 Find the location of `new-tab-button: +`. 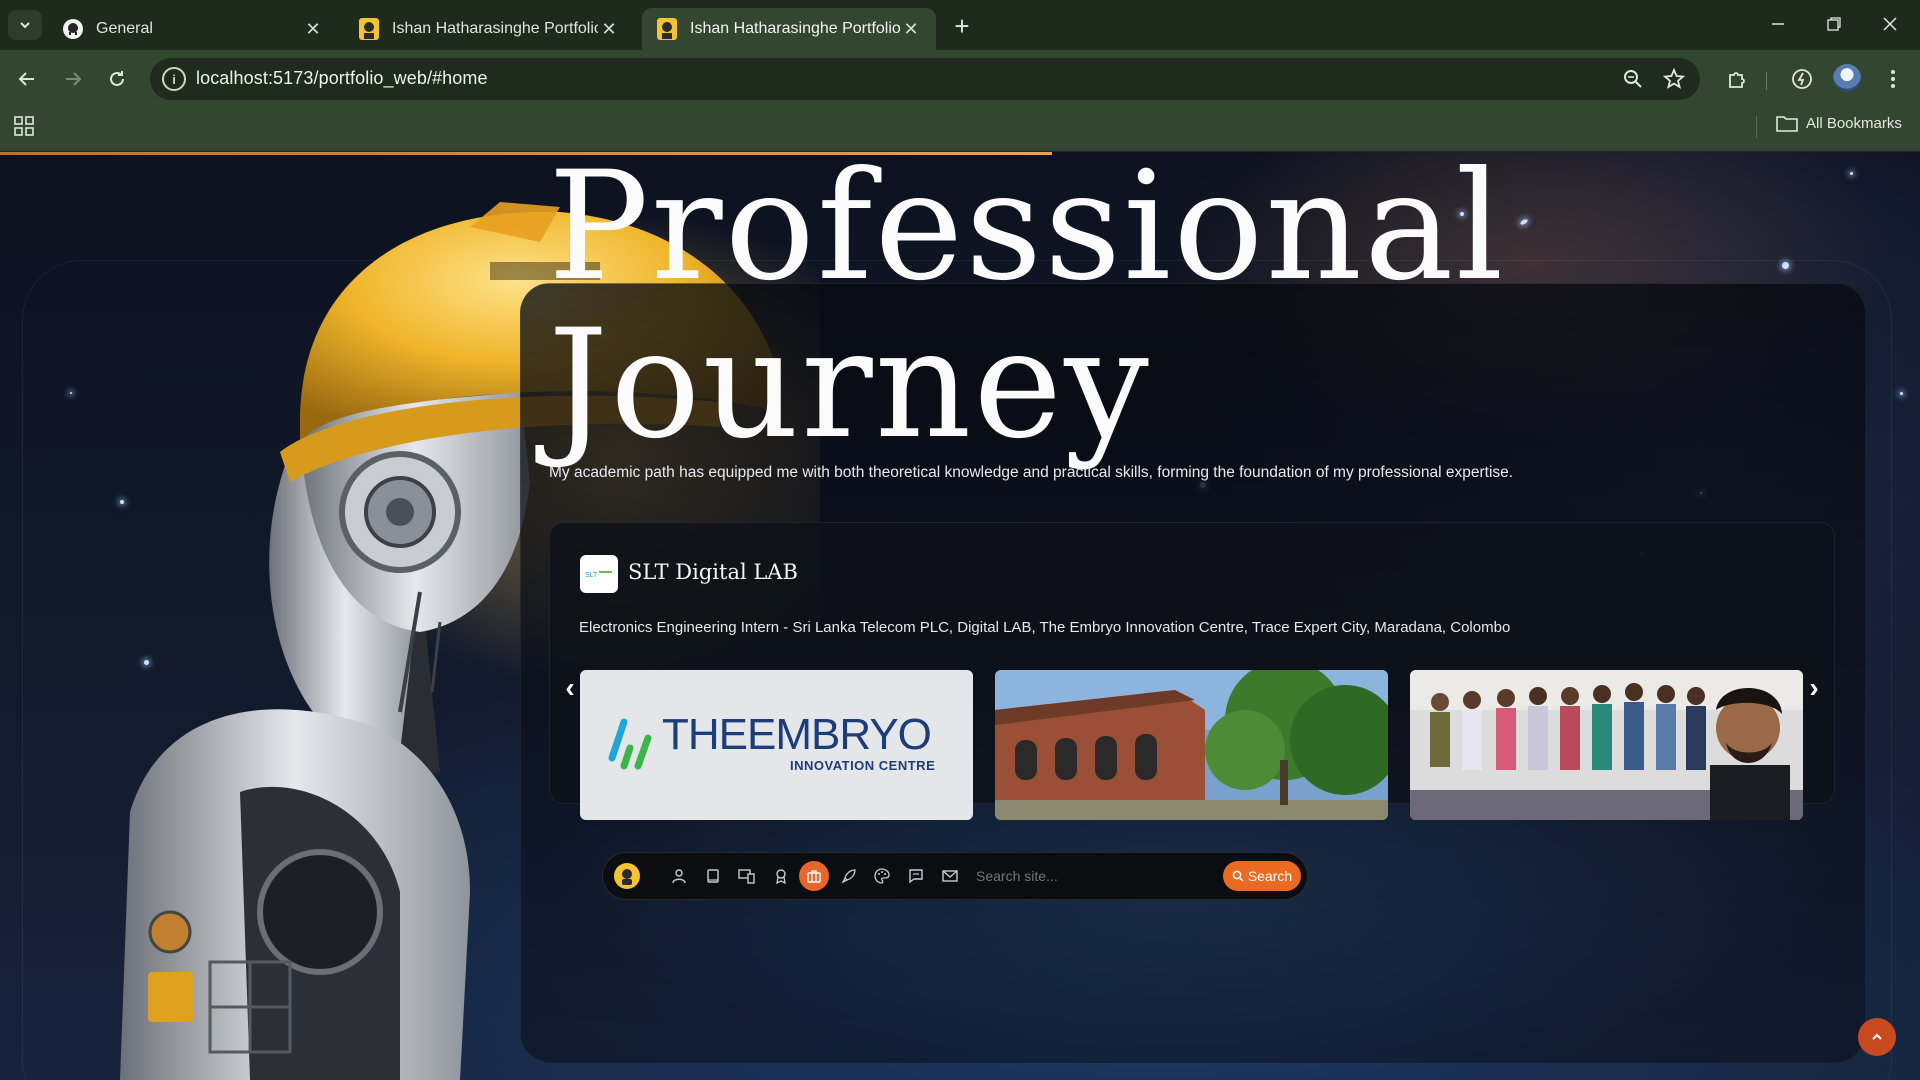

new-tab-button: + is located at coordinates (962, 26).